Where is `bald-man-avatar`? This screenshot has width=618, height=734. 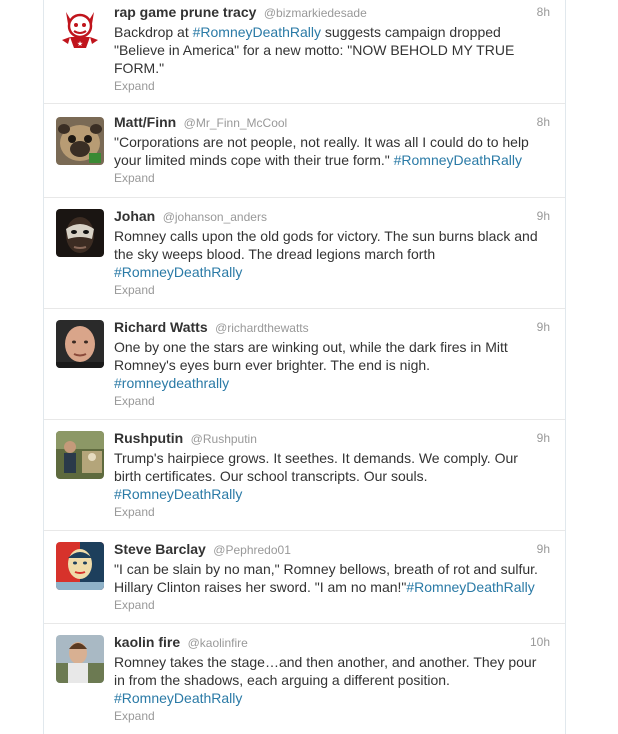 bald-man-avatar is located at coordinates (80, 344).